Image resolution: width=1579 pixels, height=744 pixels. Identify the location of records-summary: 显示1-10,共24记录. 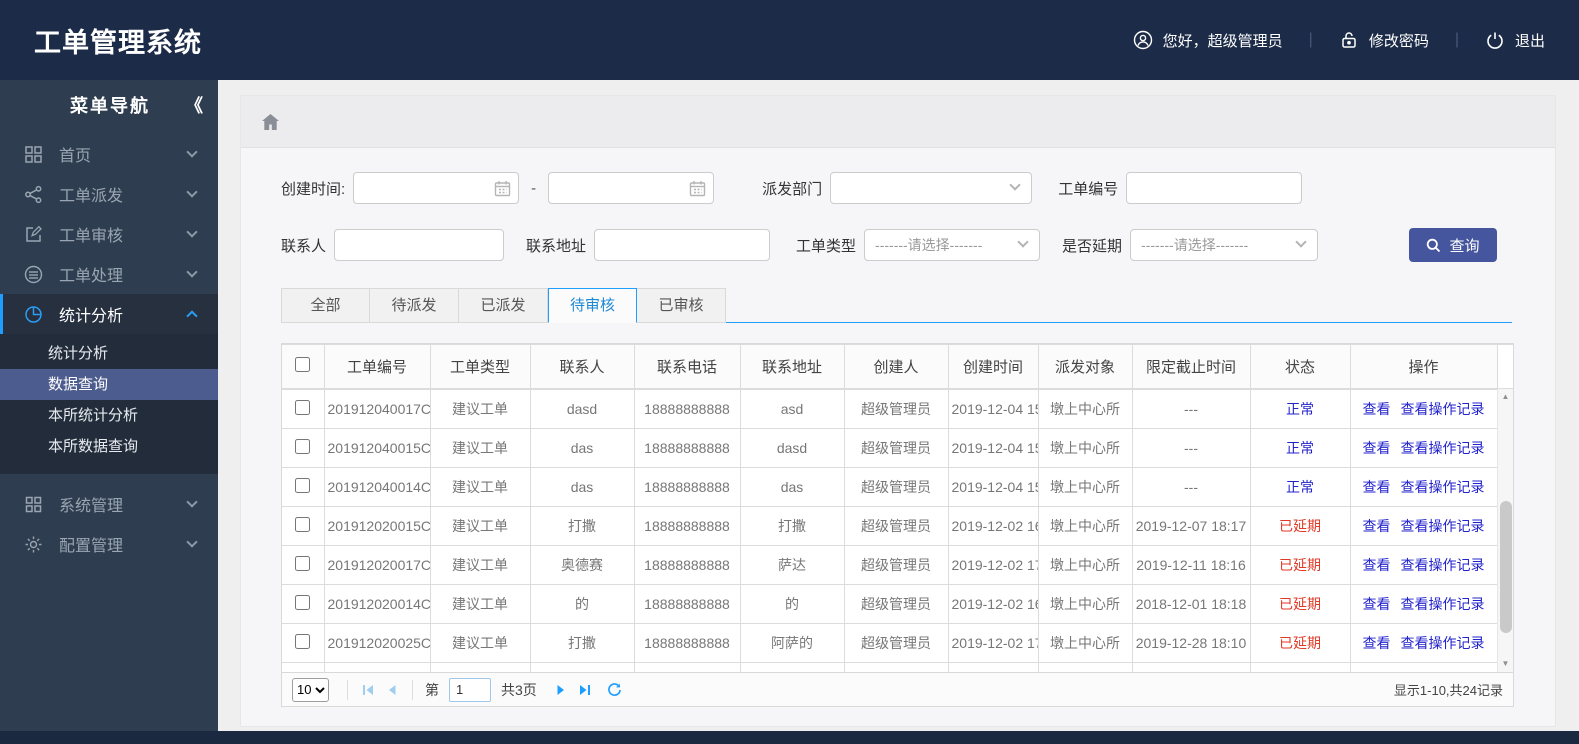
(1448, 690).